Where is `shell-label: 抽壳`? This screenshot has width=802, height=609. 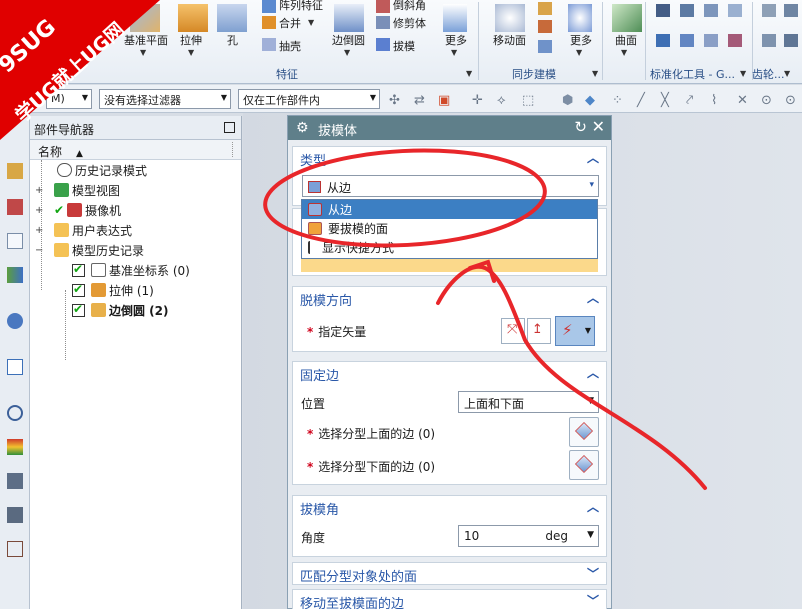 shell-label: 抽壳 is located at coordinates (290, 46).